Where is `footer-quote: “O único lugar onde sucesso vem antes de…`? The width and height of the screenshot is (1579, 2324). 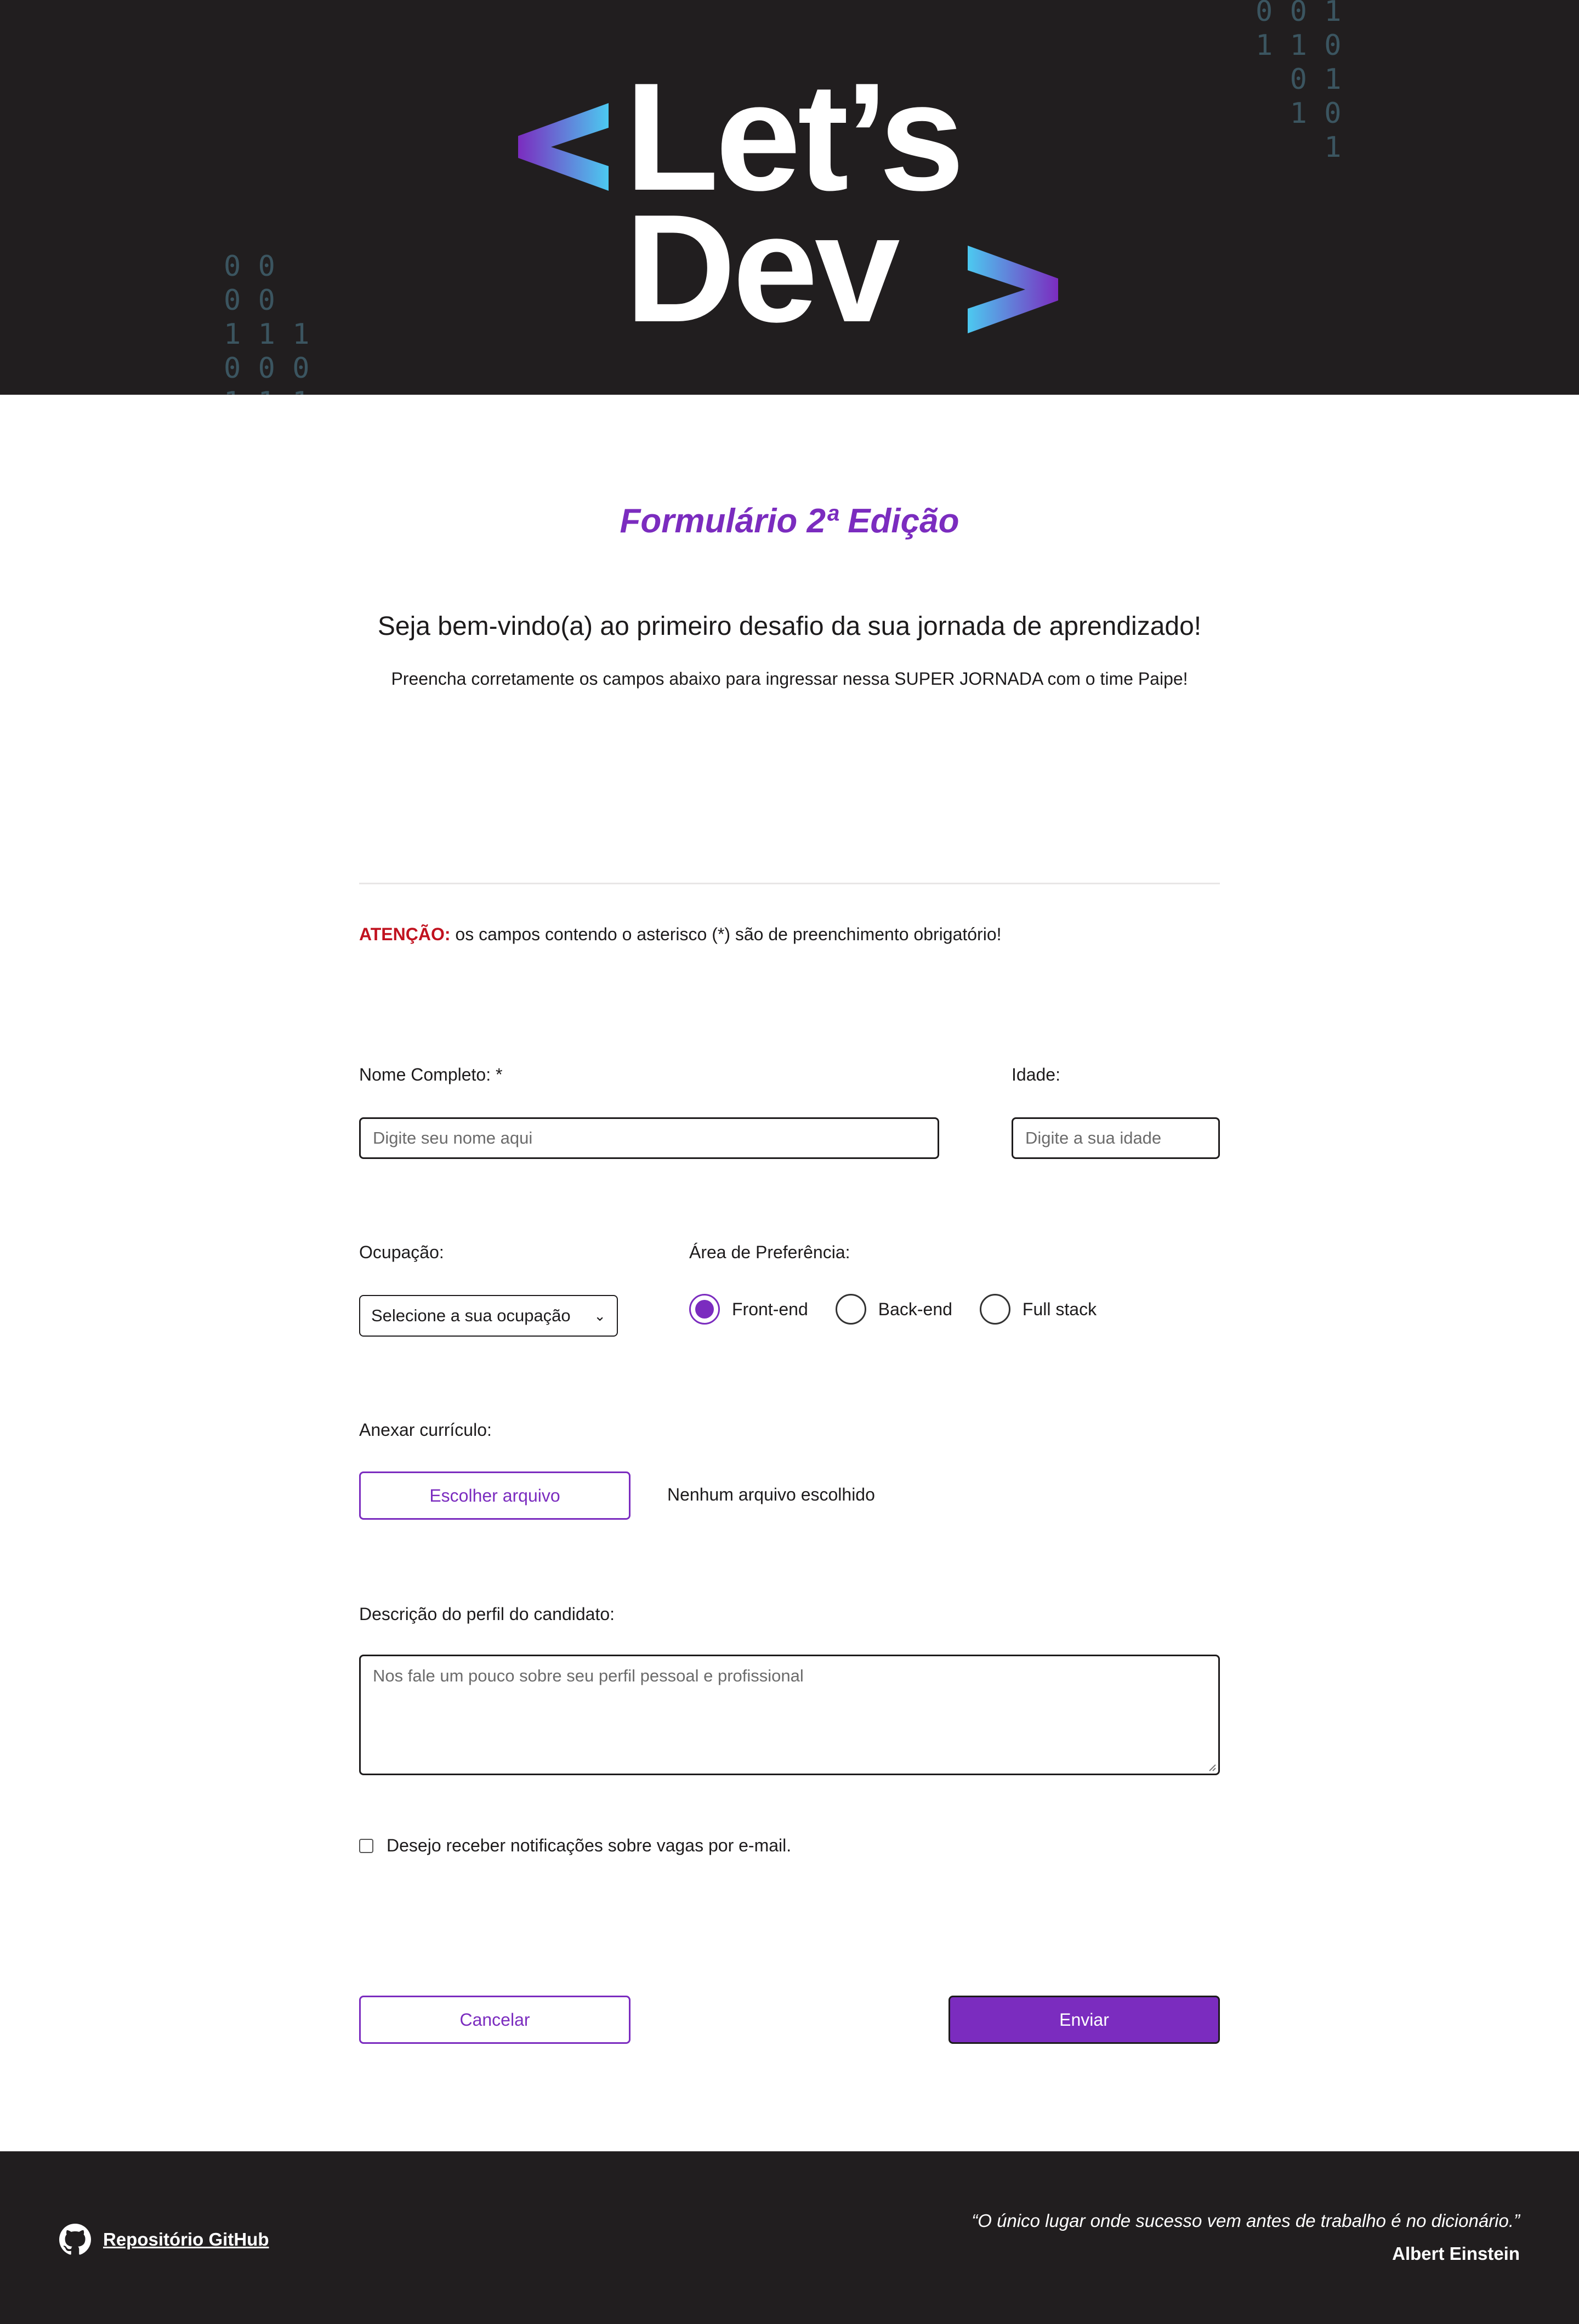 footer-quote: “O único lugar onde sucesso vem antes de… is located at coordinates (1246, 2237).